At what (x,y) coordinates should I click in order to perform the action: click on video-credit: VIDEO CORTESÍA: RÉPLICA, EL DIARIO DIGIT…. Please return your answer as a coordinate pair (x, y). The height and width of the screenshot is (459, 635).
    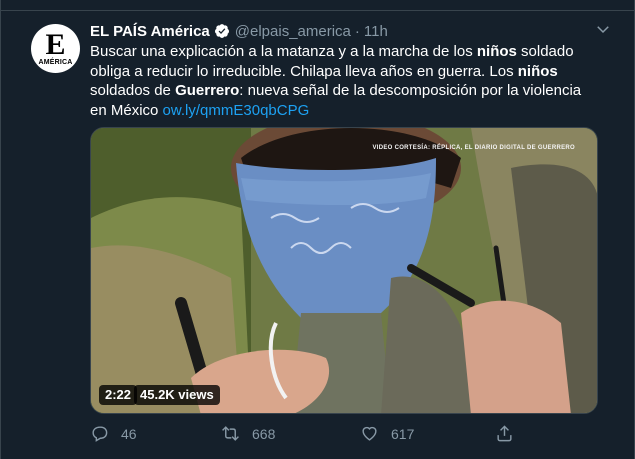
    Looking at the image, I should click on (473, 148).